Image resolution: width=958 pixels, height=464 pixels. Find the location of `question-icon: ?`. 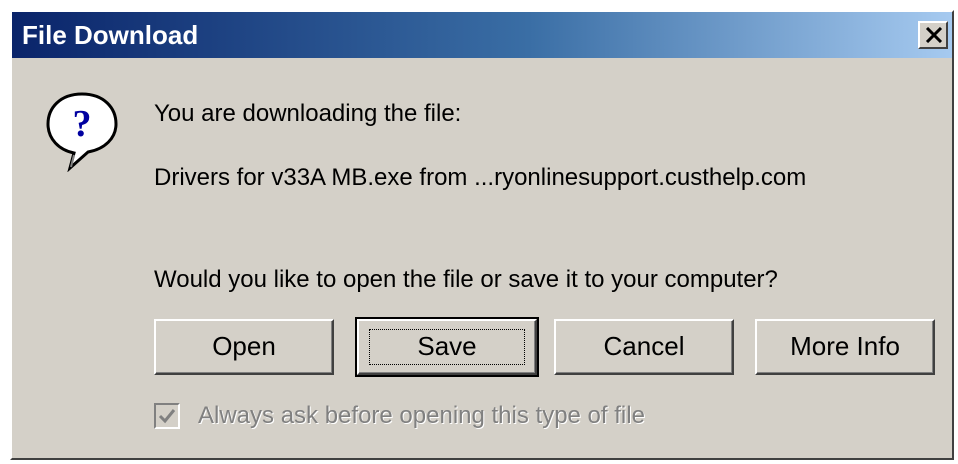

question-icon: ? is located at coordinates (82, 130).